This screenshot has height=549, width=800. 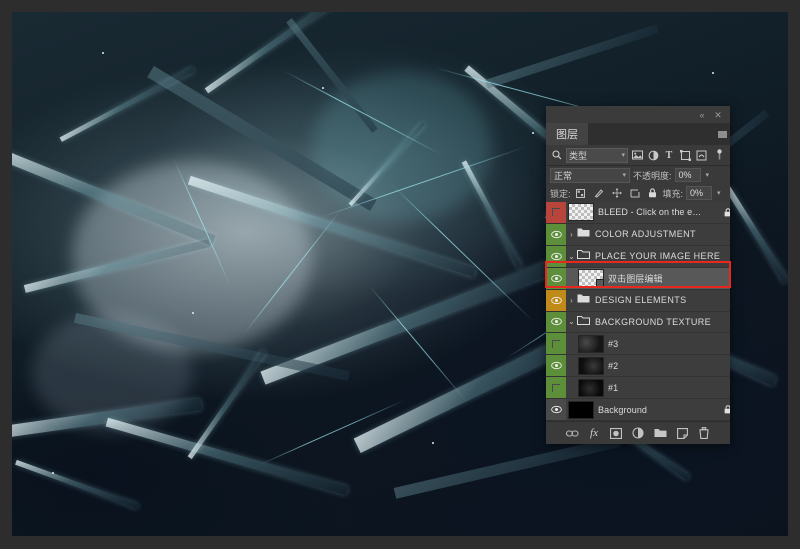 What do you see at coordinates (659, 410) in the screenshot?
I see `layer-name: Background` at bounding box center [659, 410].